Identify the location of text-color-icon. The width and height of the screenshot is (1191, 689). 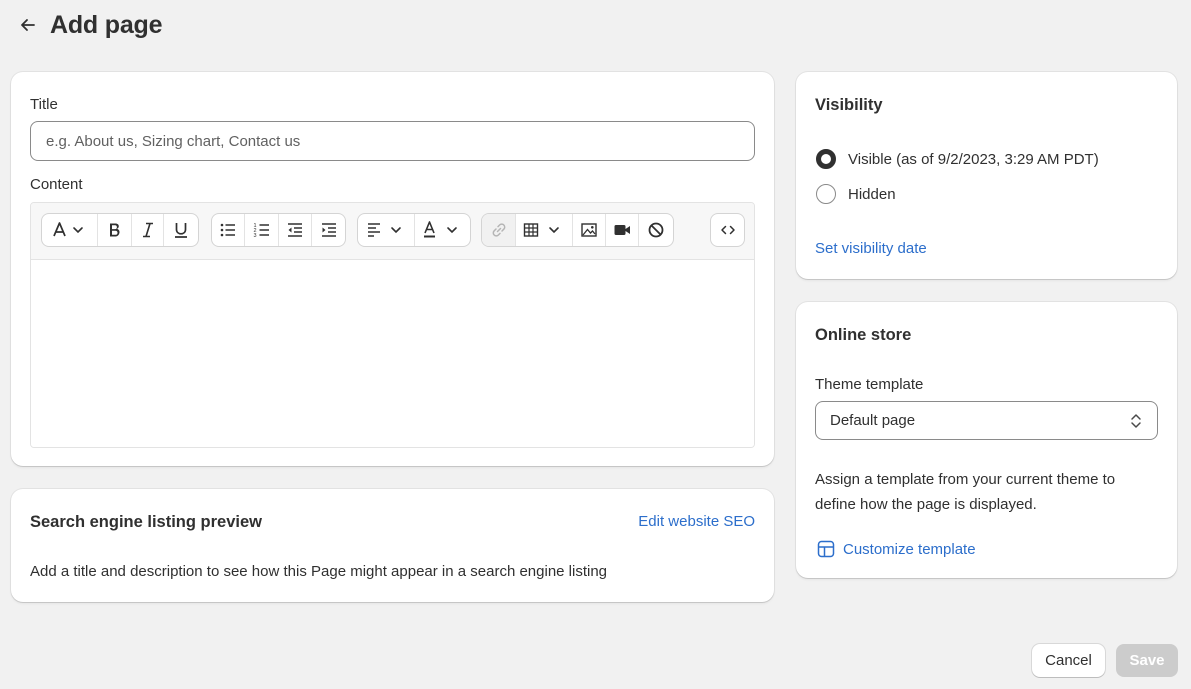
(440, 229).